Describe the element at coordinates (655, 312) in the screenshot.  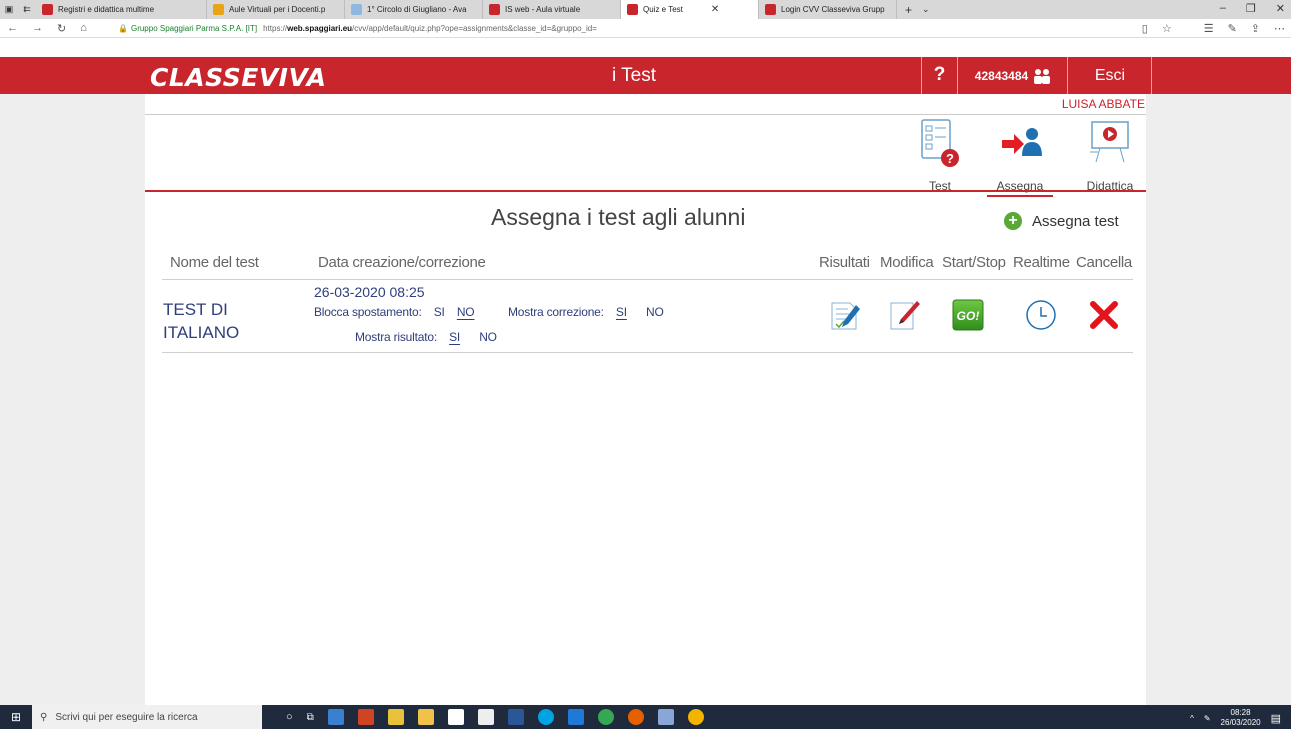
I see `correzione-no-toggle: NO` at that location.